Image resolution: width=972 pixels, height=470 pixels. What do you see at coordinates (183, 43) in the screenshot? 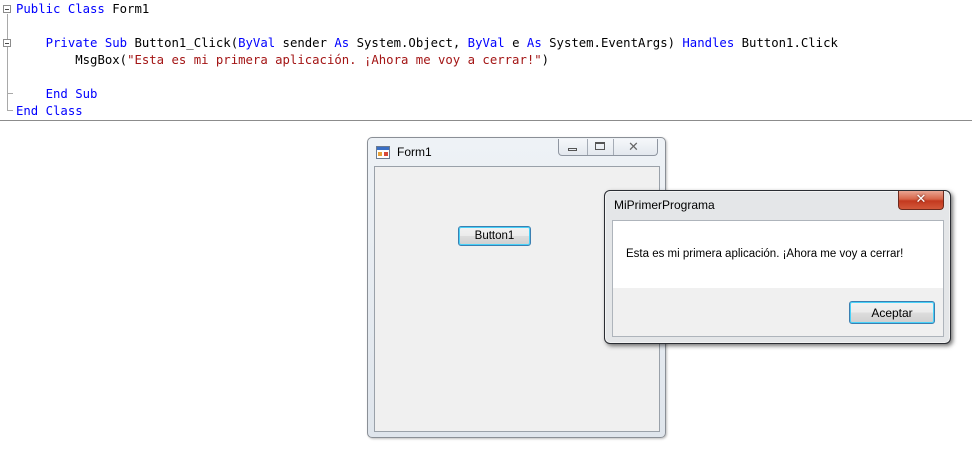
I see `code-text: Button1_Click(` at bounding box center [183, 43].